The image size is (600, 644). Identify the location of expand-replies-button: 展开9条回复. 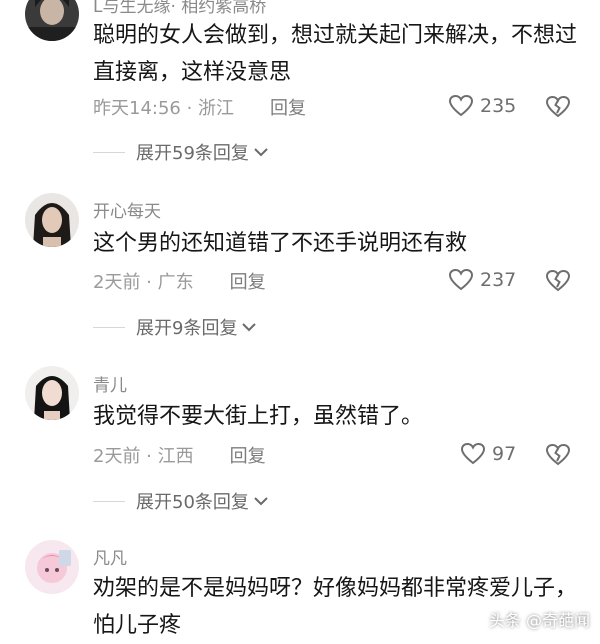
(175, 327).